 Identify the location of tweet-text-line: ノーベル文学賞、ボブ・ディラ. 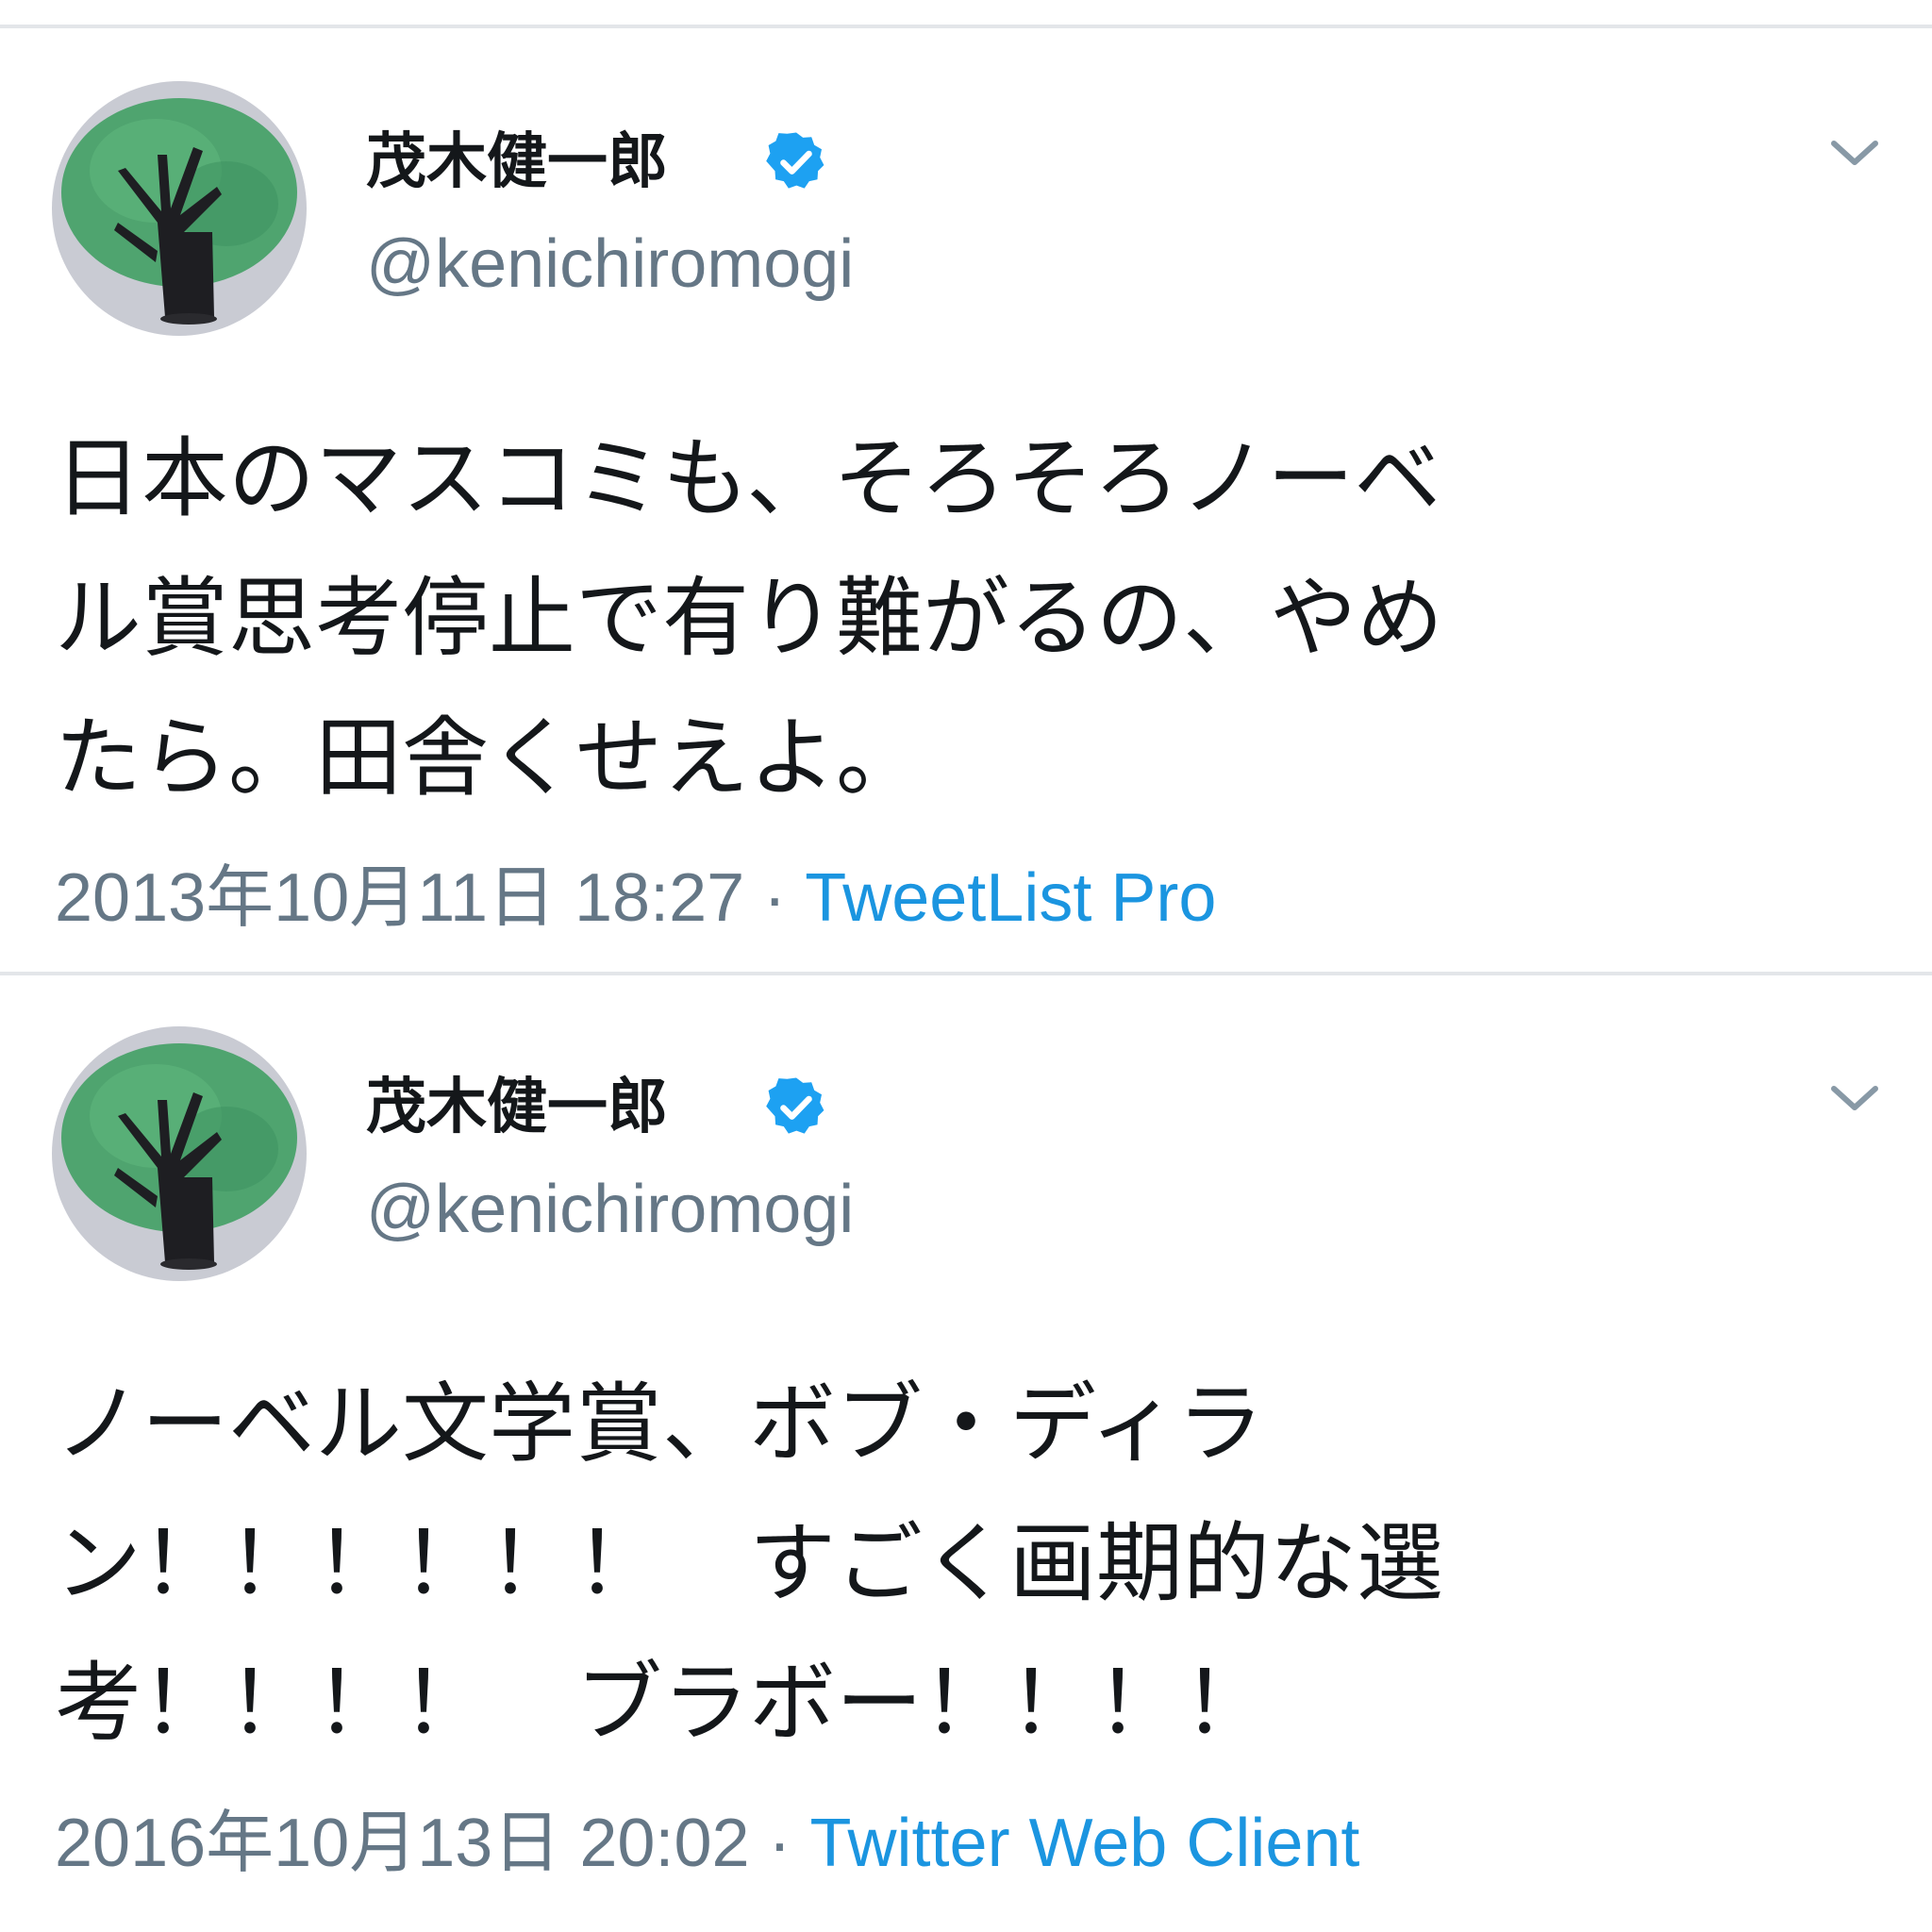
(659, 1424).